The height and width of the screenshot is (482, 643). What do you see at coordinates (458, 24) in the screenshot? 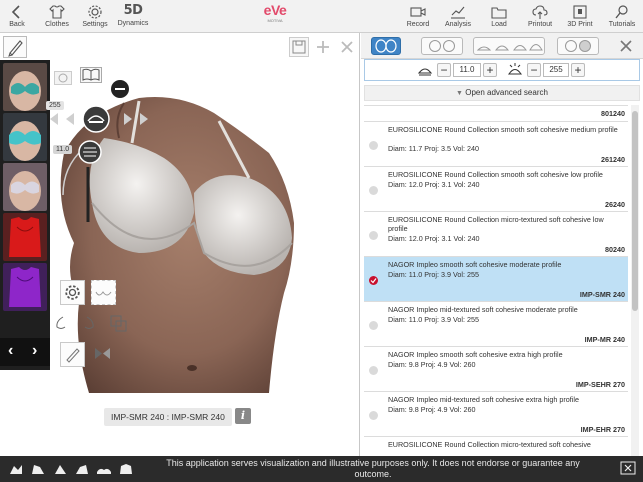
I see `analysis-label: Analysis` at bounding box center [458, 24].